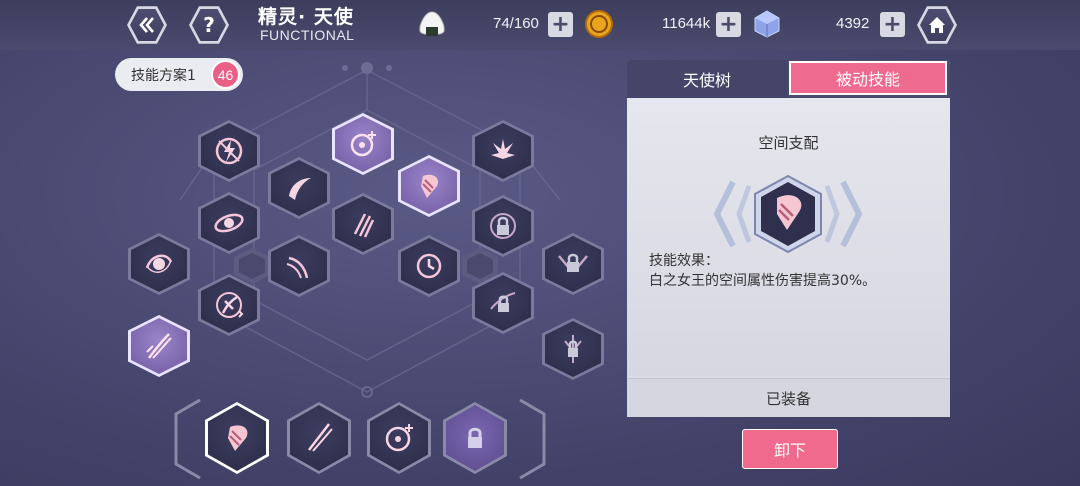 The height and width of the screenshot is (486, 1080). Describe the element at coordinates (868, 78) in the screenshot. I see `tab-passive-skills: 被动技能` at that location.